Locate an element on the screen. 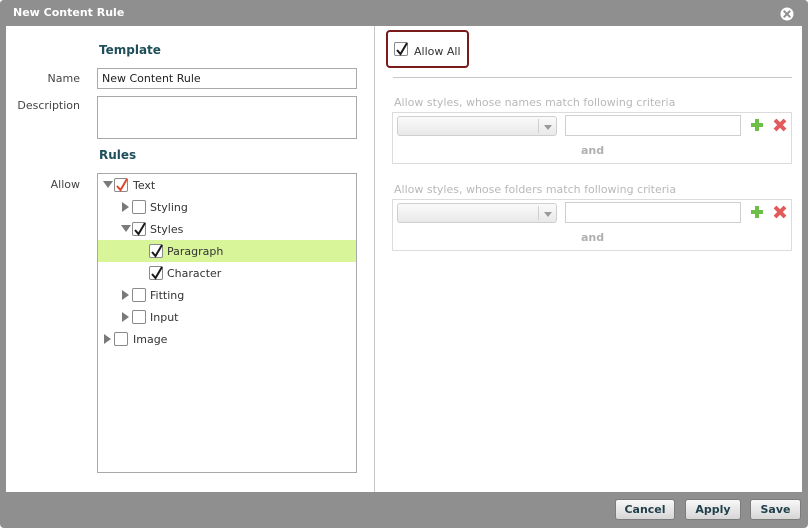 This screenshot has width=808, height=528. folders-criteria-box: and is located at coordinates (592, 225).